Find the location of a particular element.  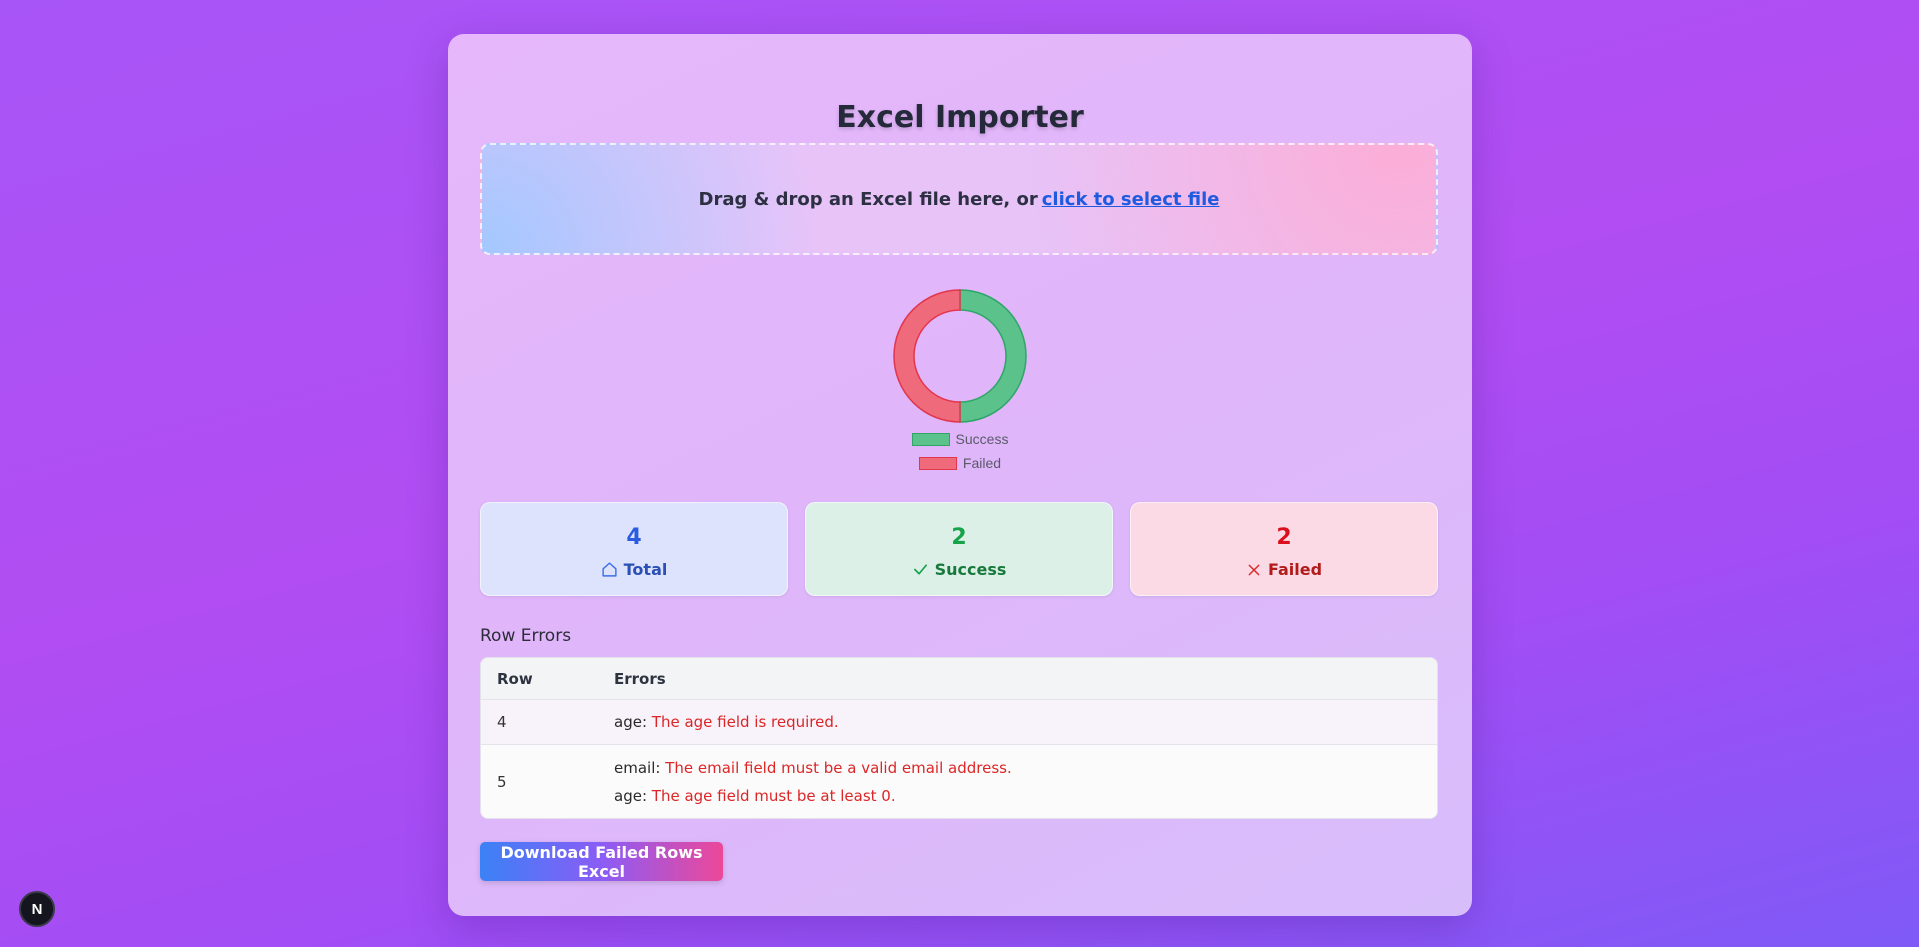

stat-label-success: Success is located at coordinates (959, 569).